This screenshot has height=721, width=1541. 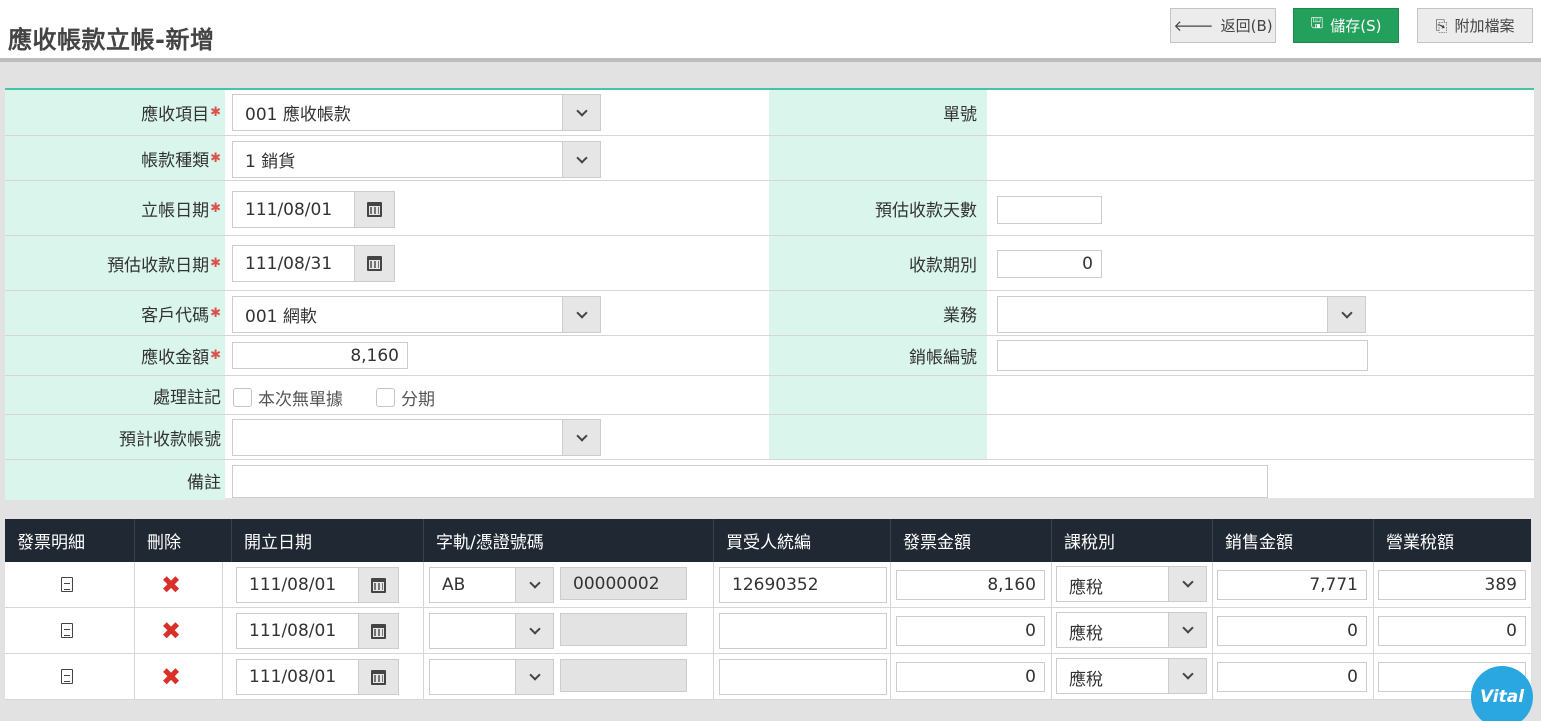 What do you see at coordinates (416, 314) in the screenshot?
I see `customer-select: 001 網軟` at bounding box center [416, 314].